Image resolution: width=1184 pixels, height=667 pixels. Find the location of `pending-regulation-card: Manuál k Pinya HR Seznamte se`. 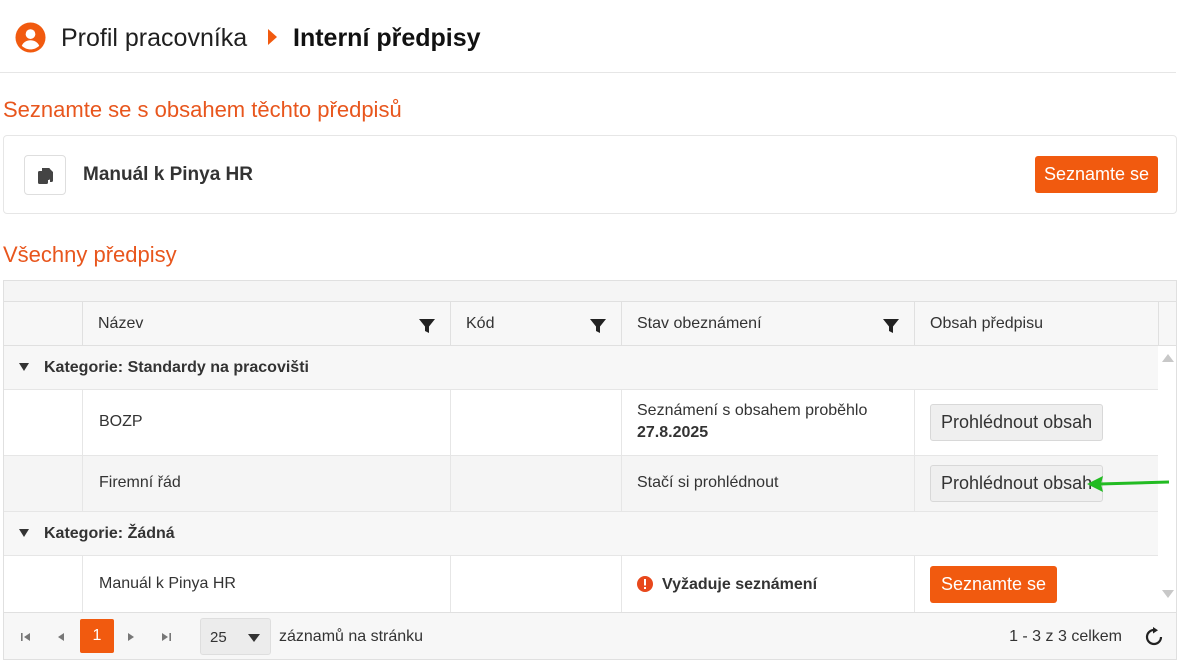

pending-regulation-card: Manuál k Pinya HR Seznamte se is located at coordinates (590, 174).